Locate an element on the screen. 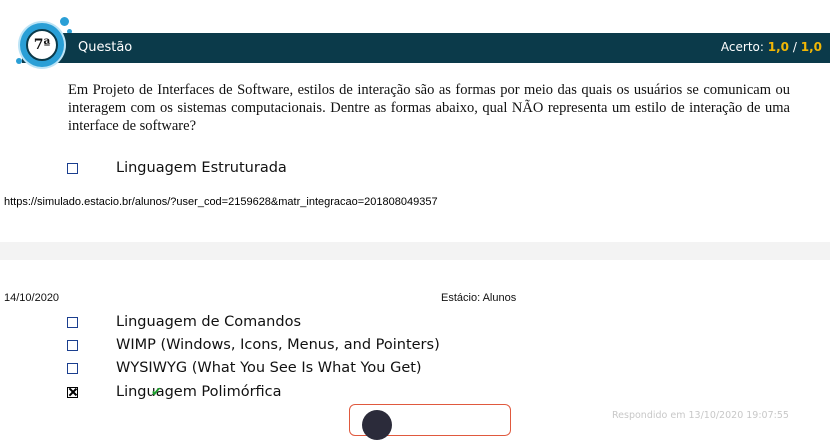  option-item: WYSIWYG (What You See Is What You Get) is located at coordinates (244, 368).